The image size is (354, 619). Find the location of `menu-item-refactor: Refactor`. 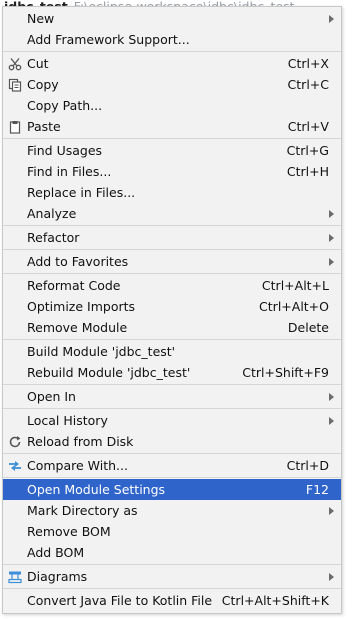

menu-item-refactor: Refactor is located at coordinates (172, 237).